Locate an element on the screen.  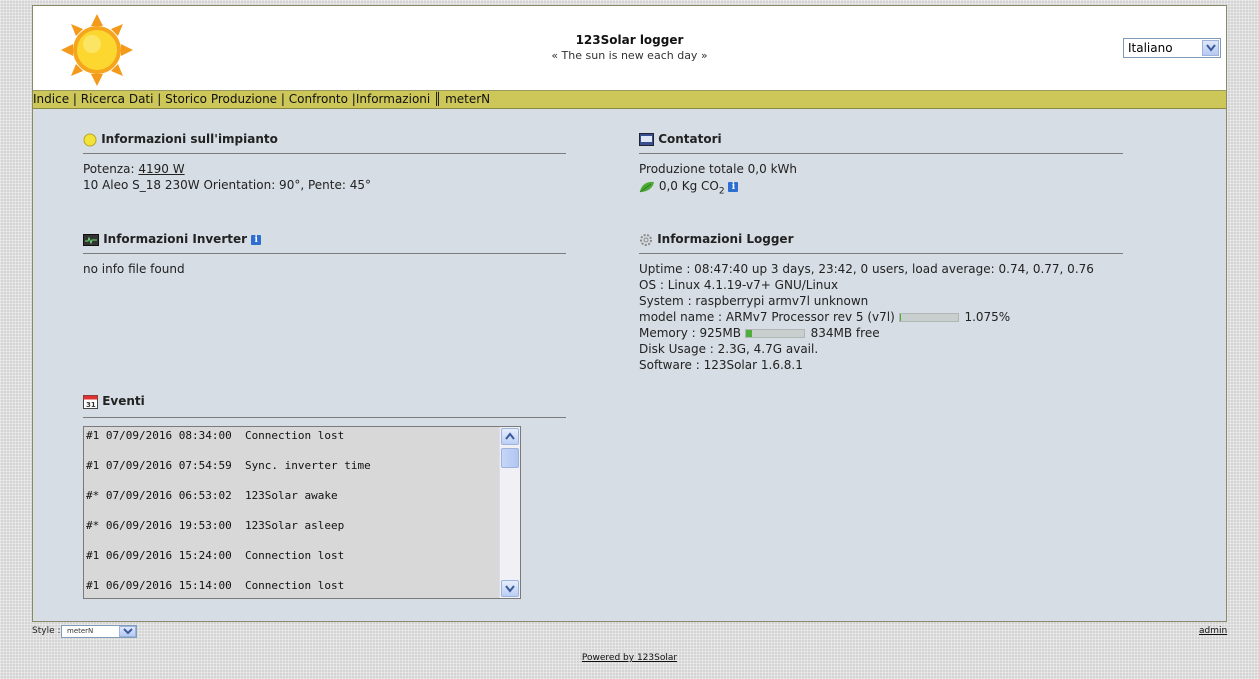
contatori-section-title: Contatori is located at coordinates (680, 139).